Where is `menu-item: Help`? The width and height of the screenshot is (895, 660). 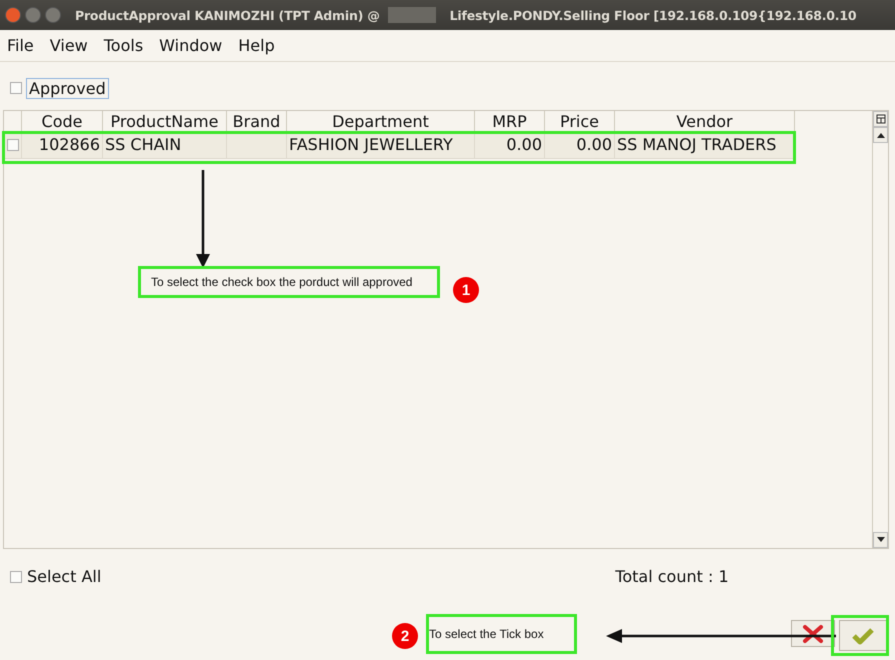 menu-item: Help is located at coordinates (256, 45).